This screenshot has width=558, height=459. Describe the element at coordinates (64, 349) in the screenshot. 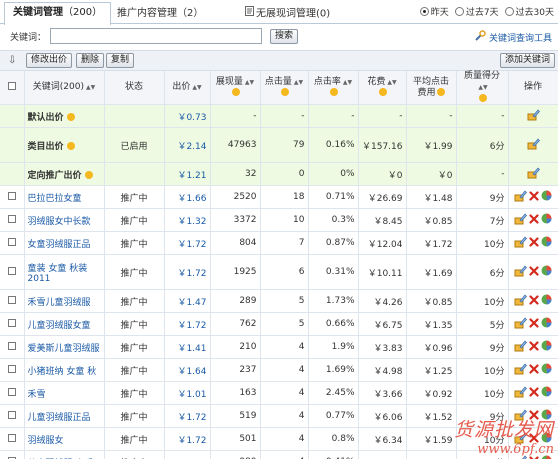

I see `keyword-link: 爱美斯儿童羽绒服` at that location.